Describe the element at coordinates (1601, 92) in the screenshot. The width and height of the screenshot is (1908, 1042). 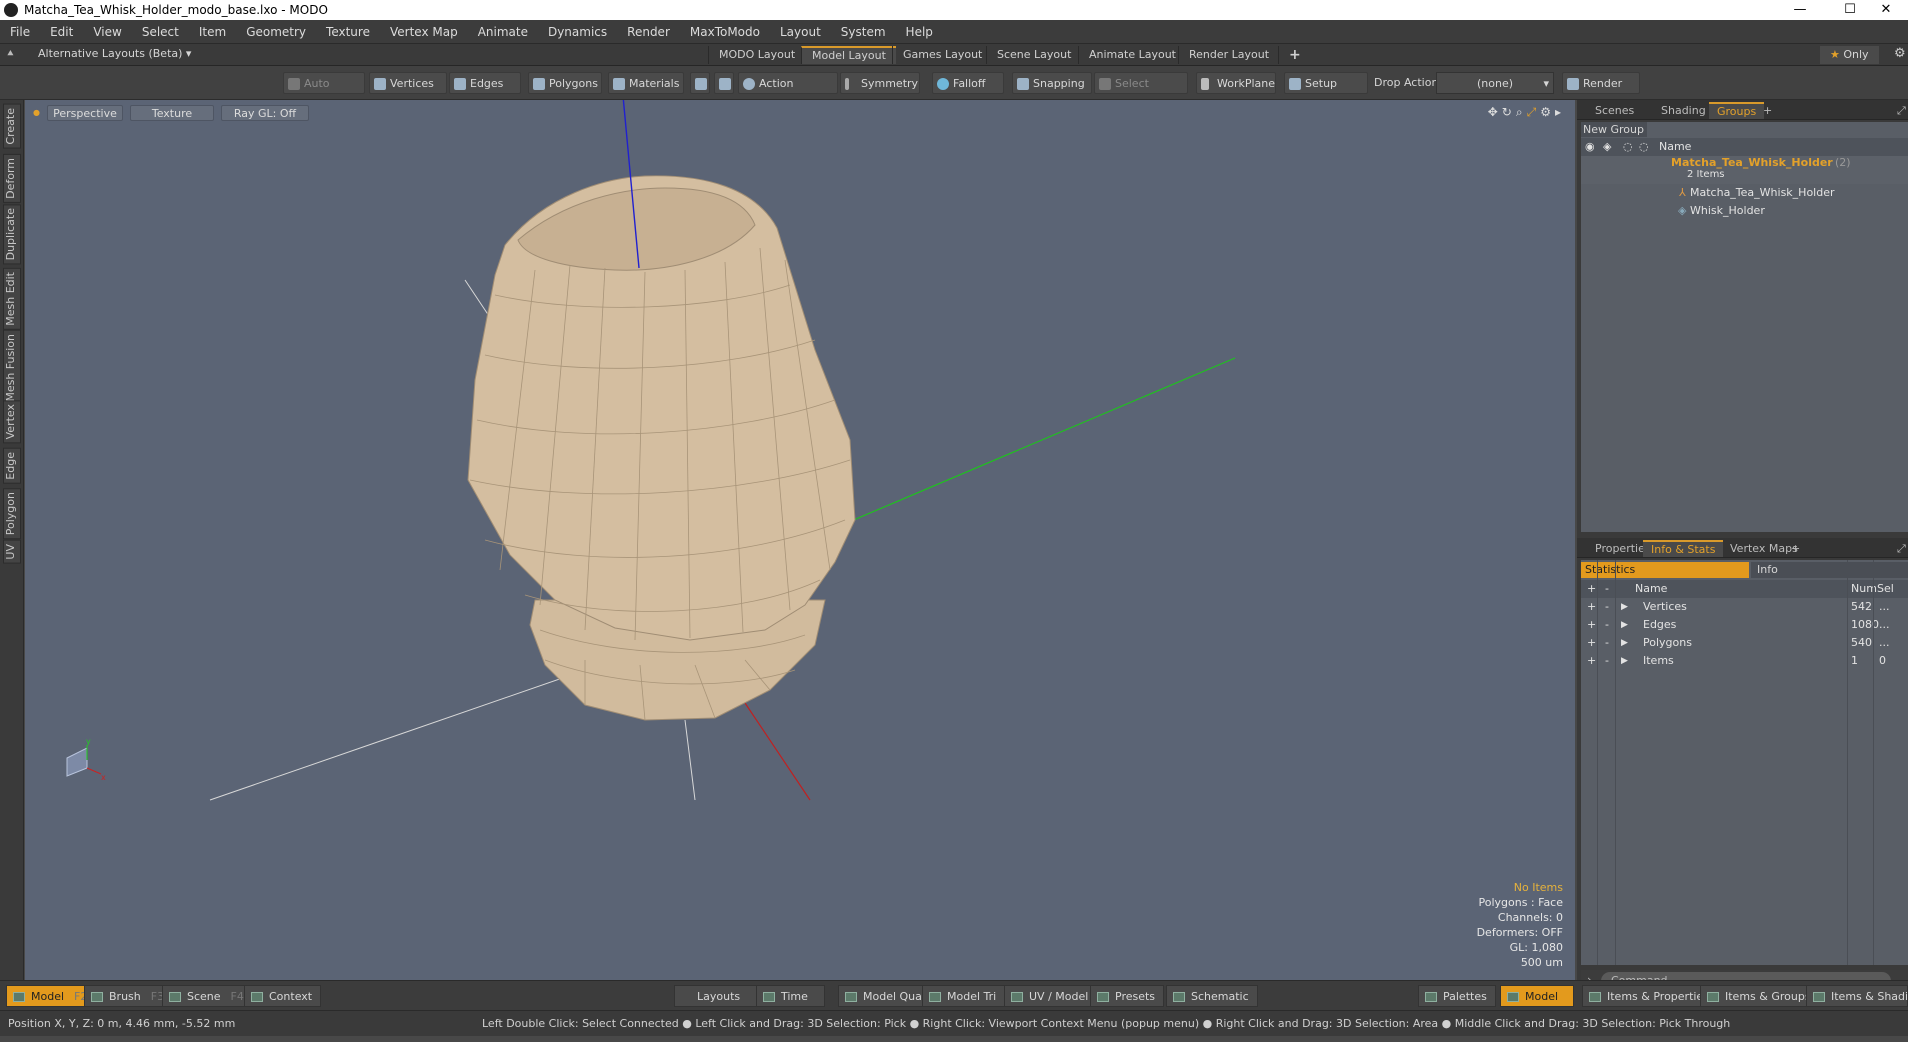
I see `render-button: Render F9` at that location.